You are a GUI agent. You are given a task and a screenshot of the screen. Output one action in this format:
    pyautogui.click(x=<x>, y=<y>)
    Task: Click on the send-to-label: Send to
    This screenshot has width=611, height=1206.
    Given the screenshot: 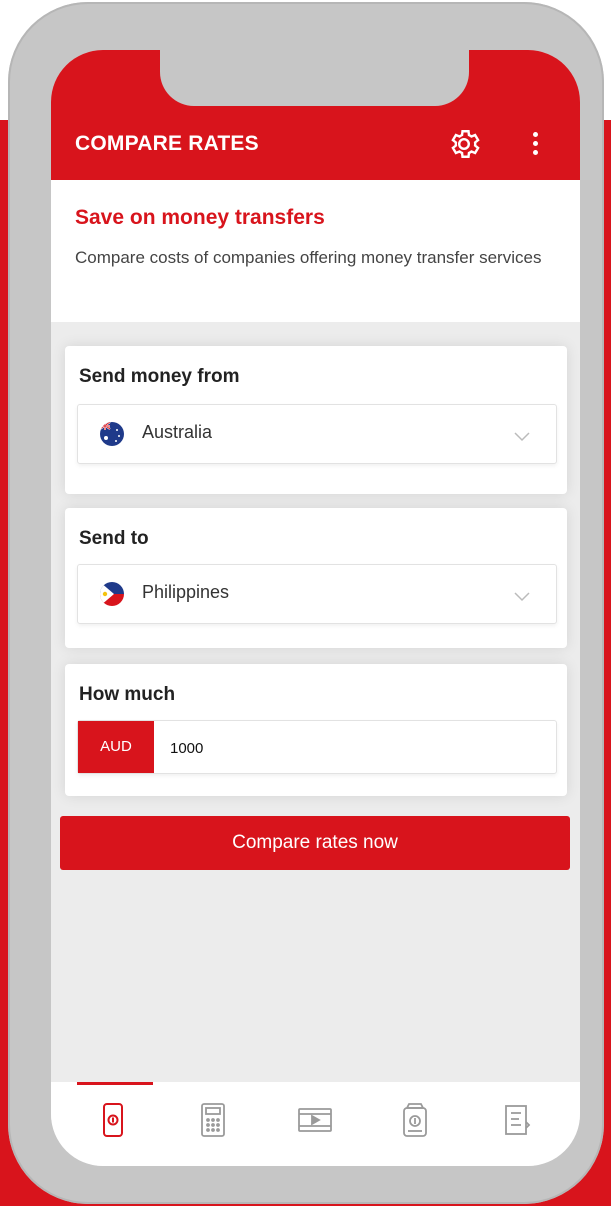 What is the action you would take?
    pyautogui.click(x=114, y=538)
    